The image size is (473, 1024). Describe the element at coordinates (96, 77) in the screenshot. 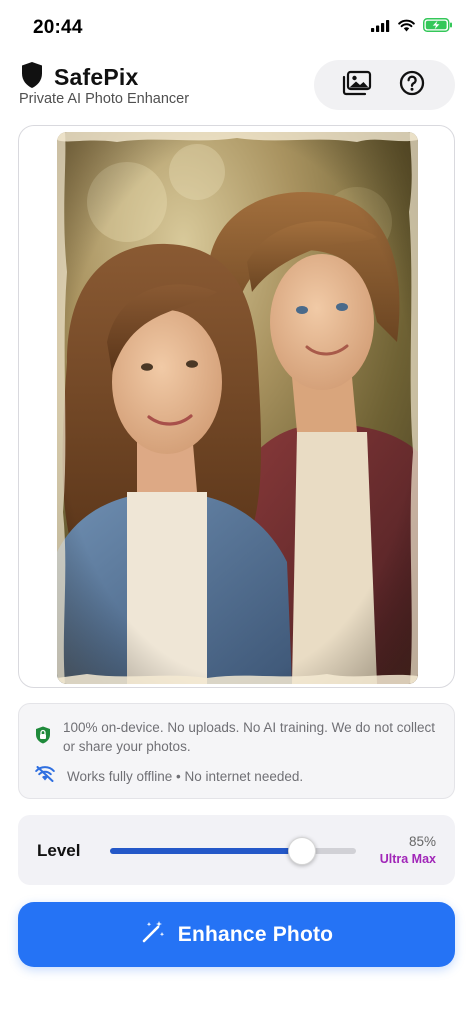

I see `app-name: SafePix` at that location.